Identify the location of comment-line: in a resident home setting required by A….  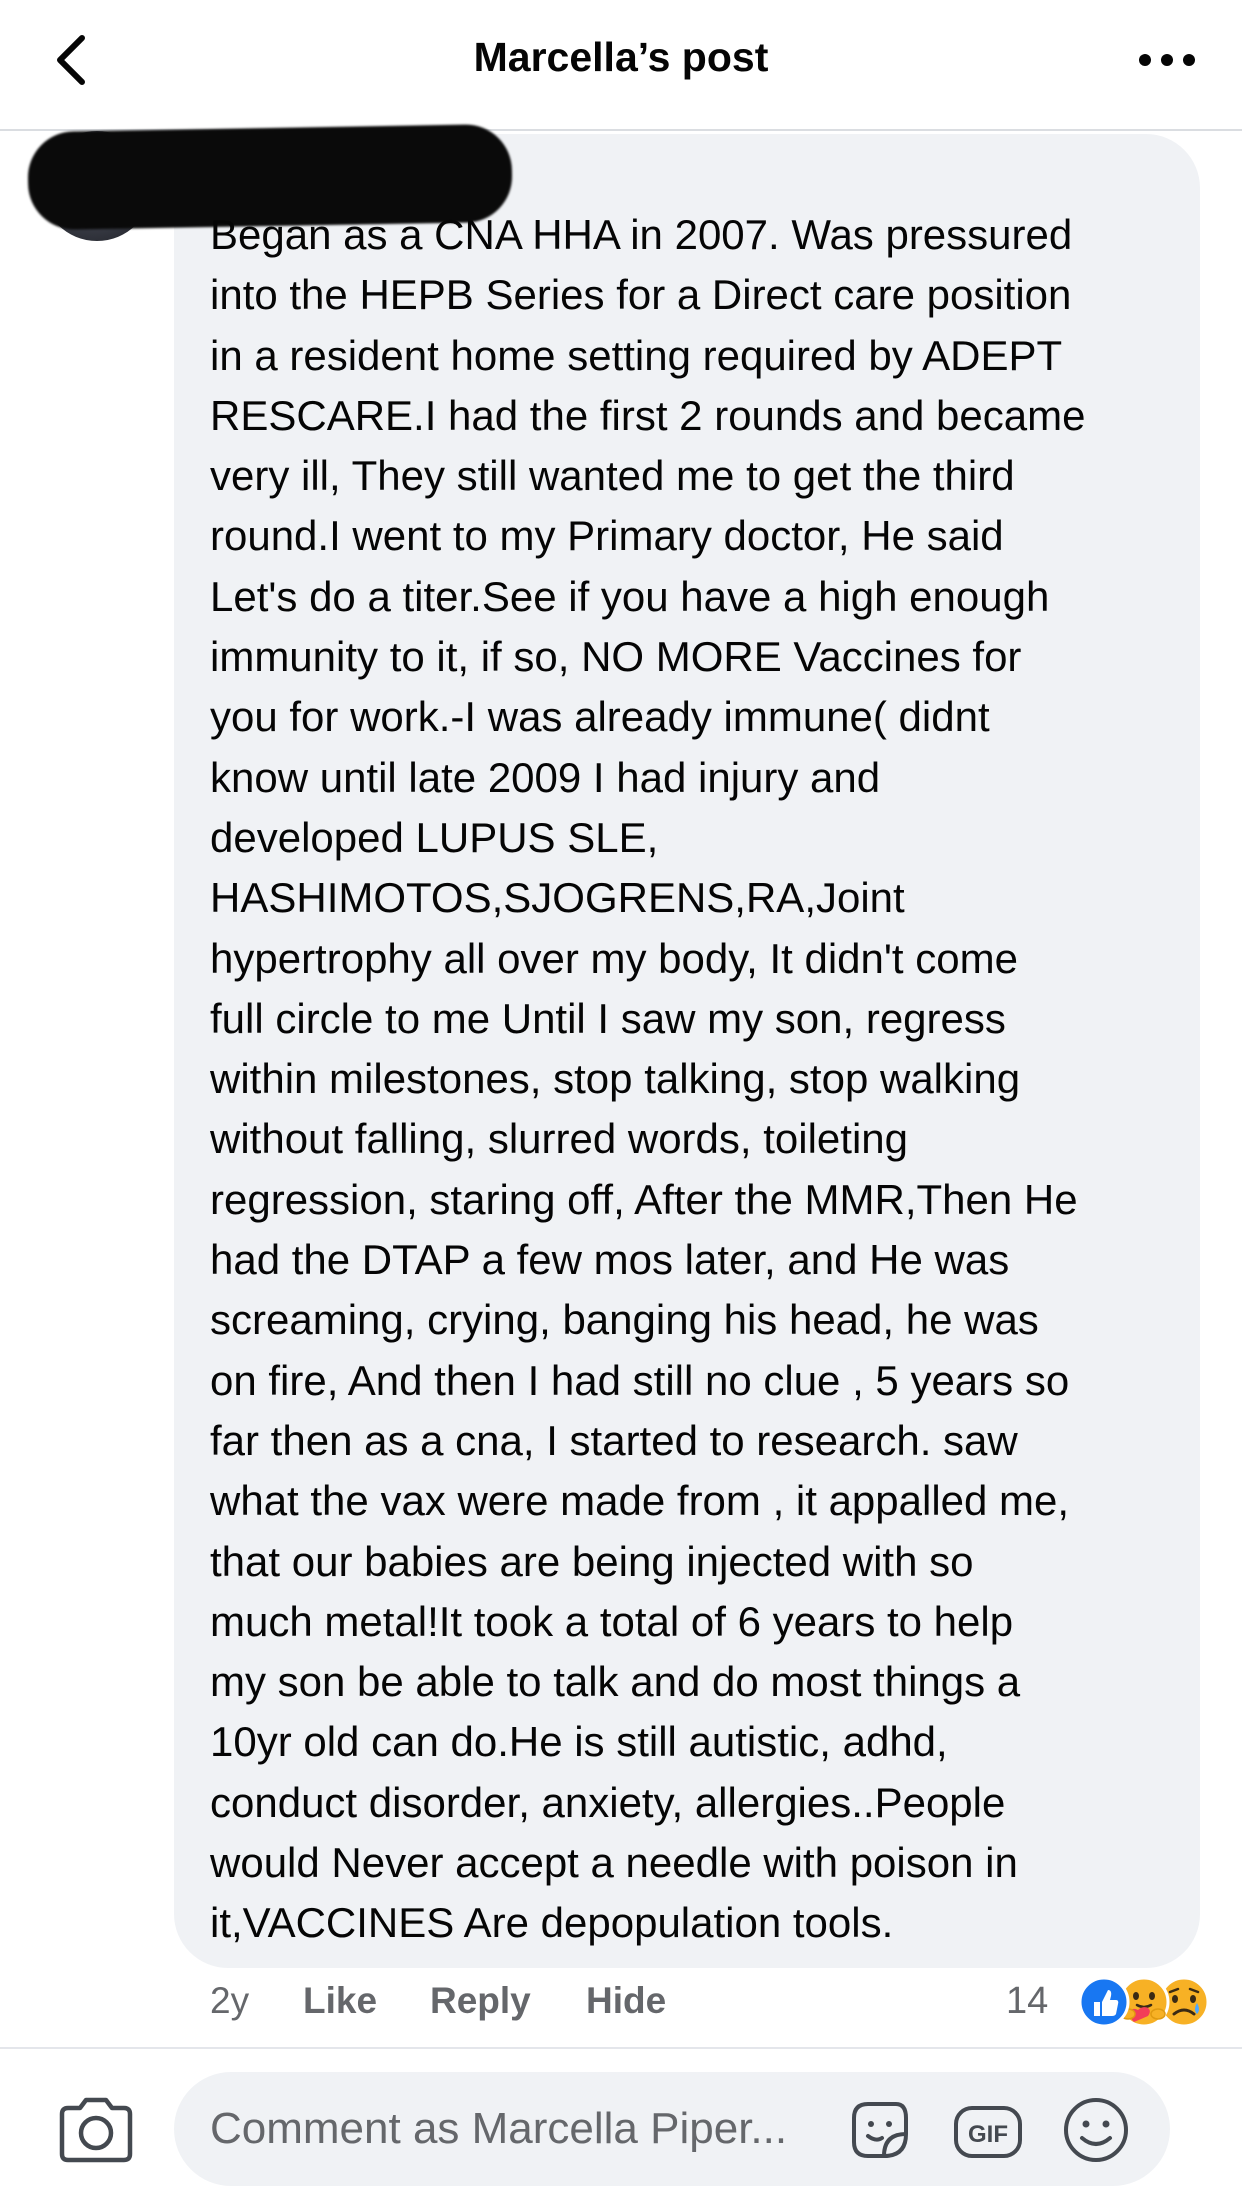
(636, 355).